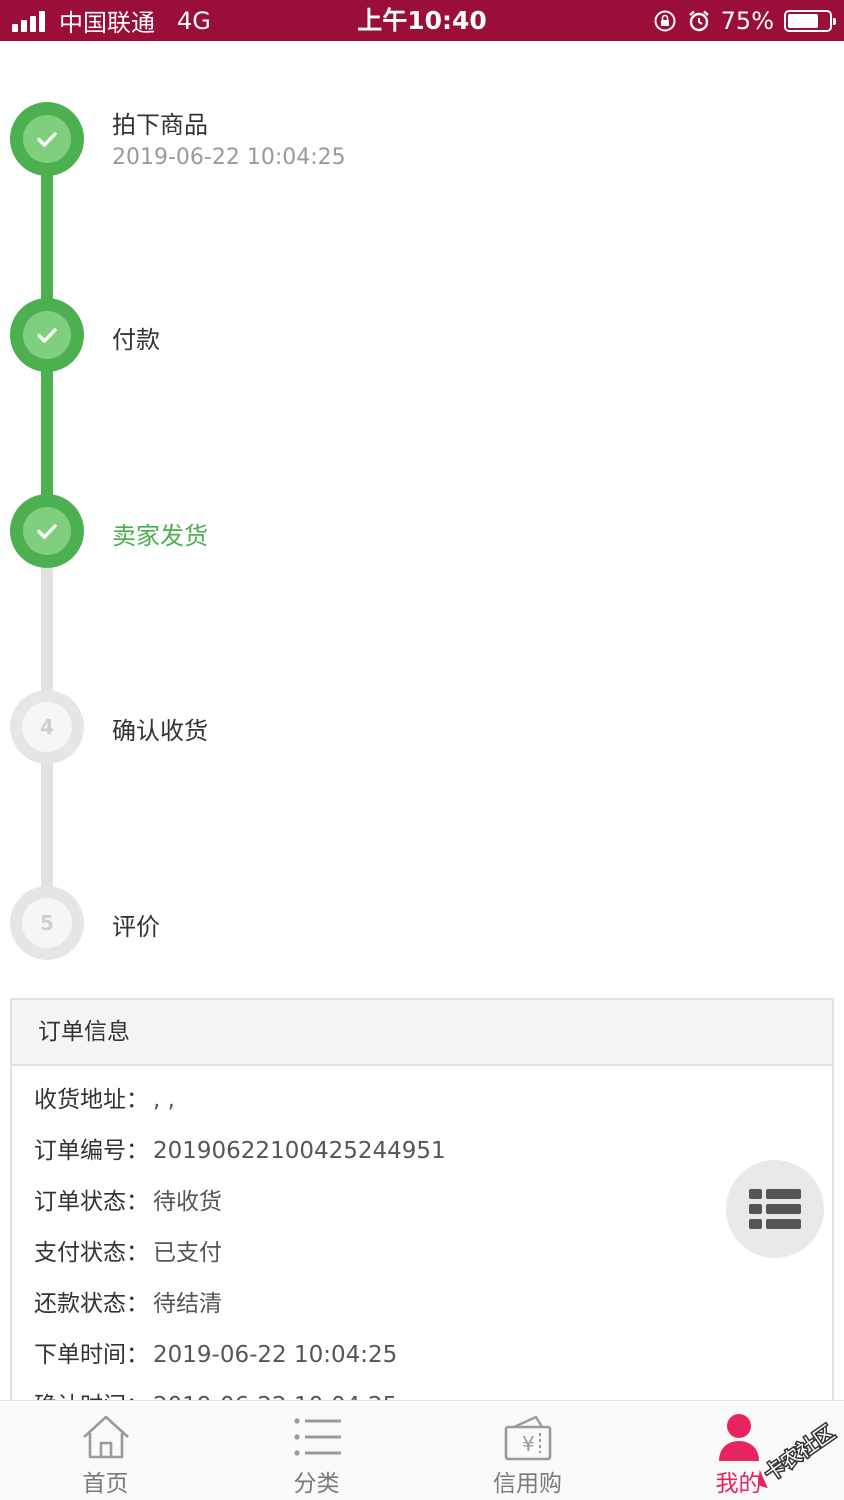 The height and width of the screenshot is (1500, 844). What do you see at coordinates (105, 1484) in the screenshot?
I see `tab-label: 首页` at bounding box center [105, 1484].